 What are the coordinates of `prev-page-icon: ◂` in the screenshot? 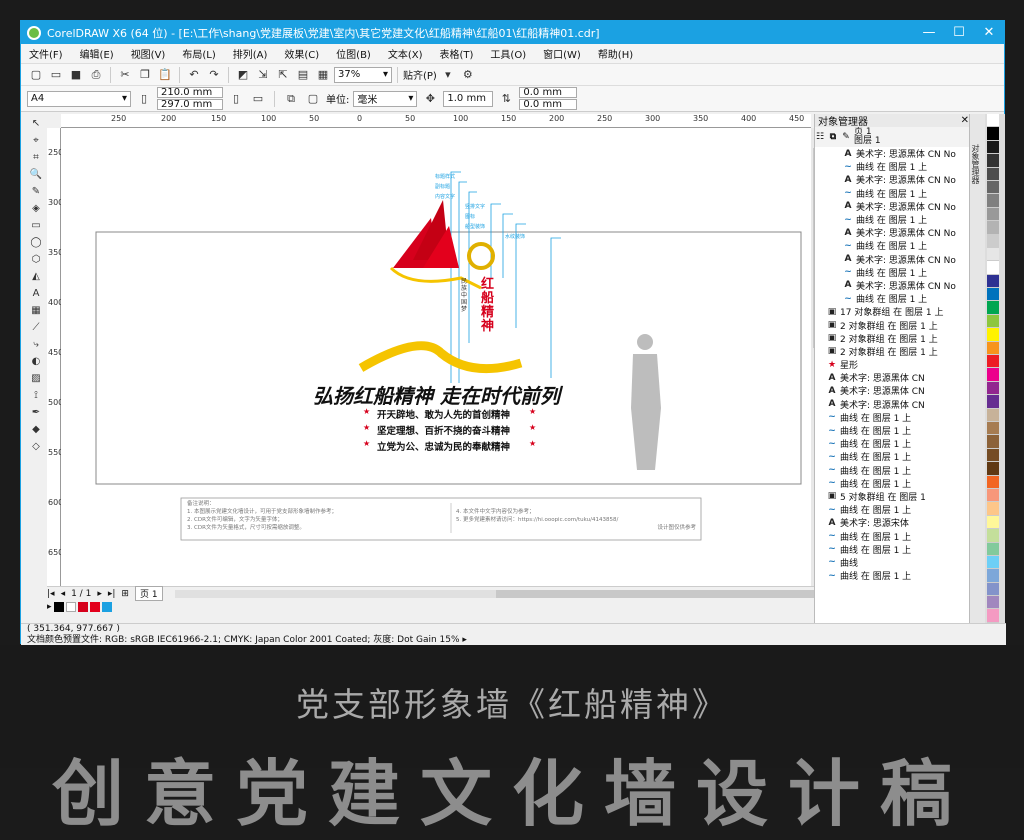 It's located at (63, 594).